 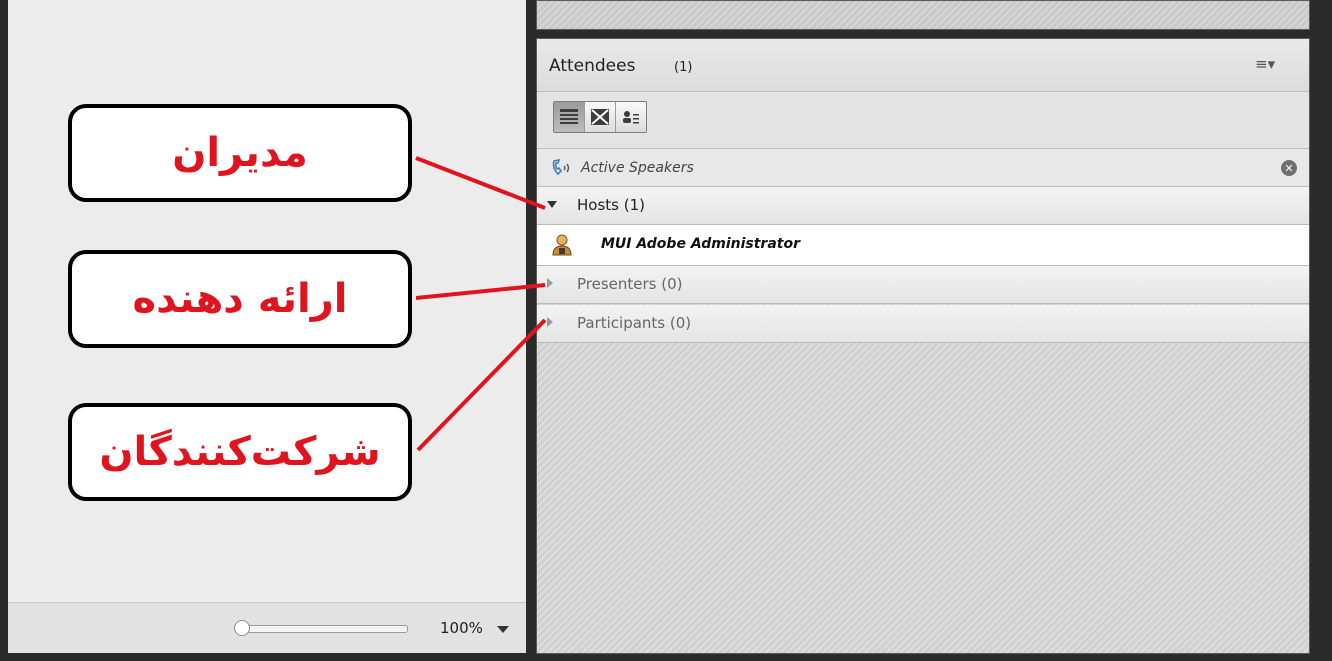 I want to click on zoom-bar: 100%, so click(x=267, y=627).